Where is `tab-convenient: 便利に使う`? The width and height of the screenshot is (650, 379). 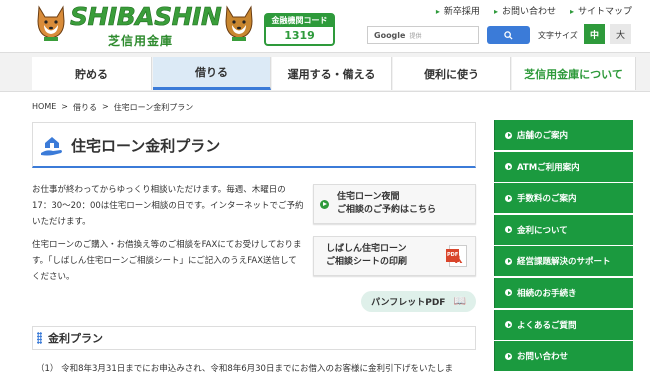
tab-convenient: 便利に使う is located at coordinates (452, 73).